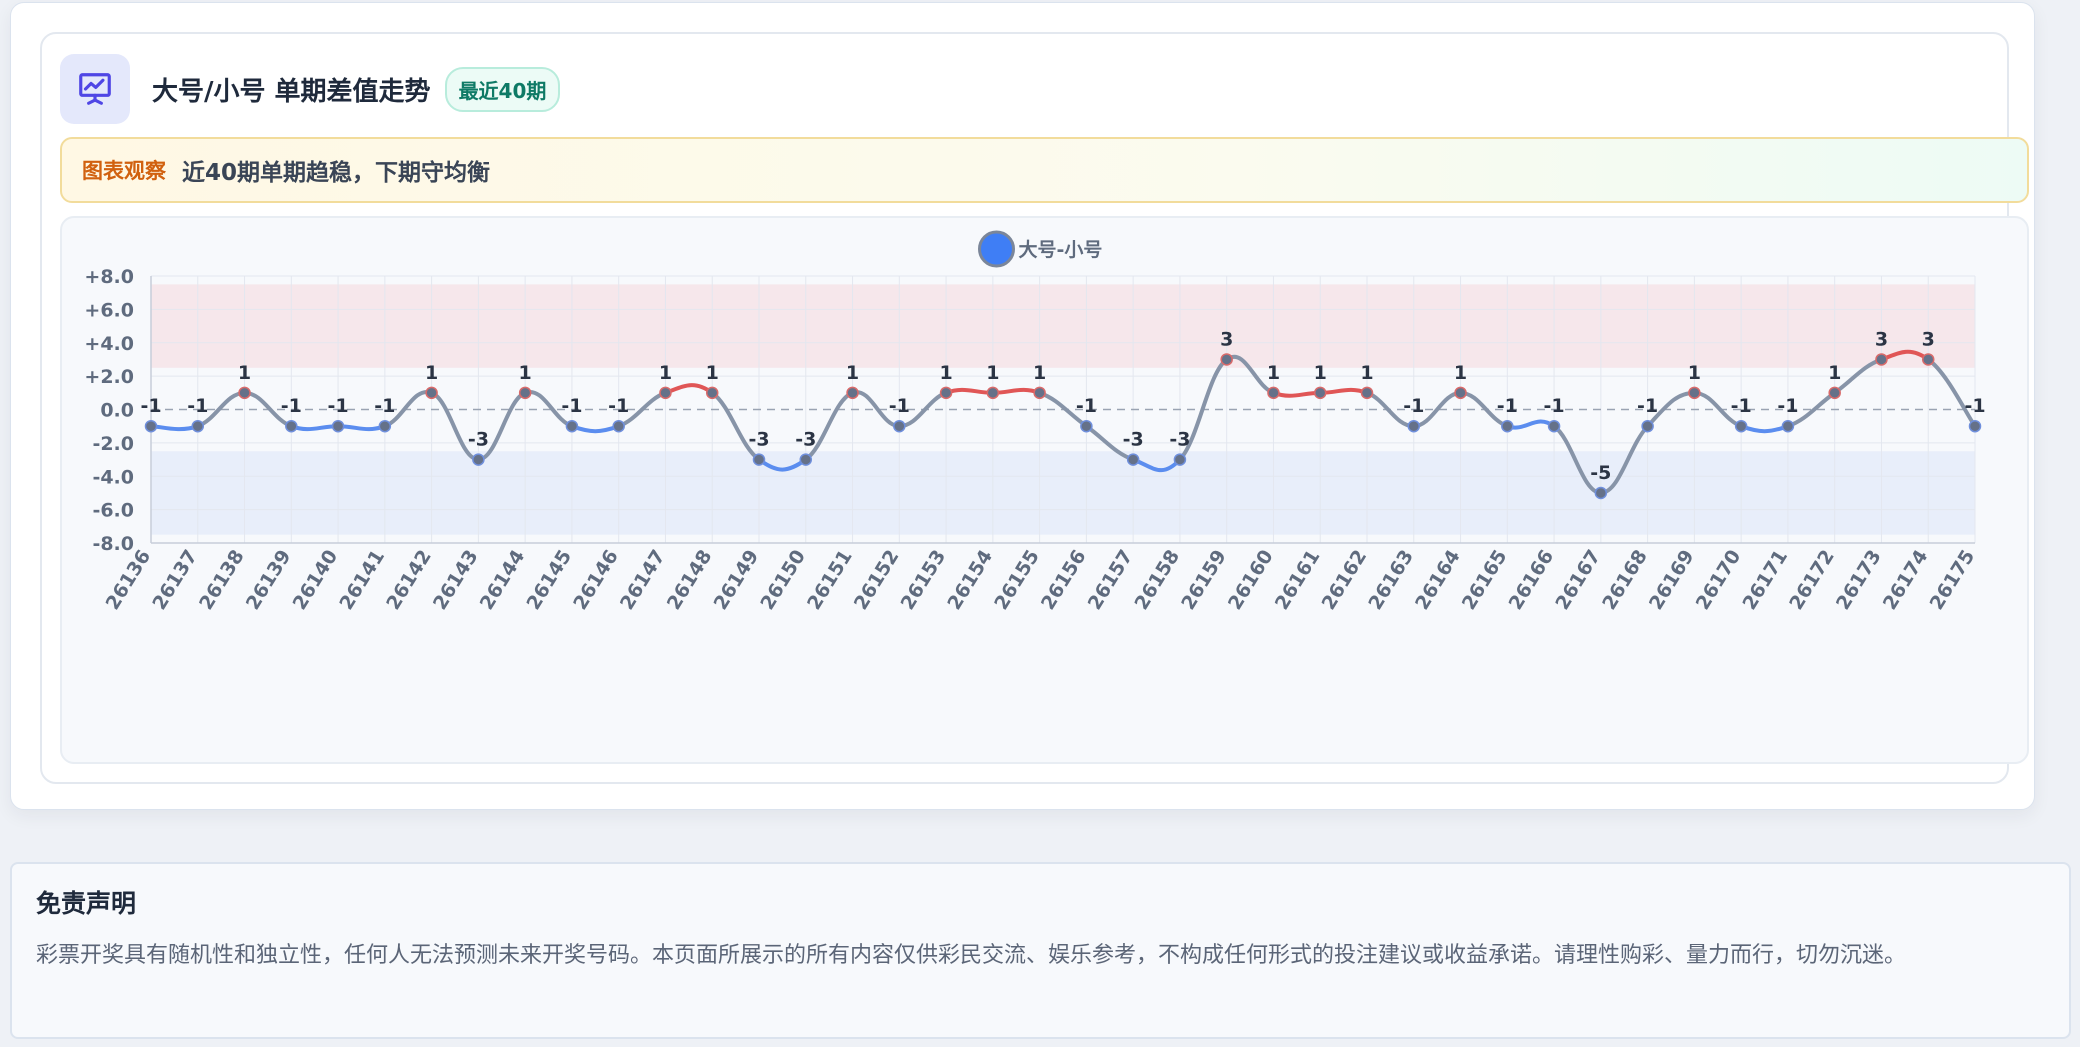 The width and height of the screenshot is (2080, 1047). What do you see at coordinates (1391, 580) in the screenshot?
I see `x-tick-label: 26163` at bounding box center [1391, 580].